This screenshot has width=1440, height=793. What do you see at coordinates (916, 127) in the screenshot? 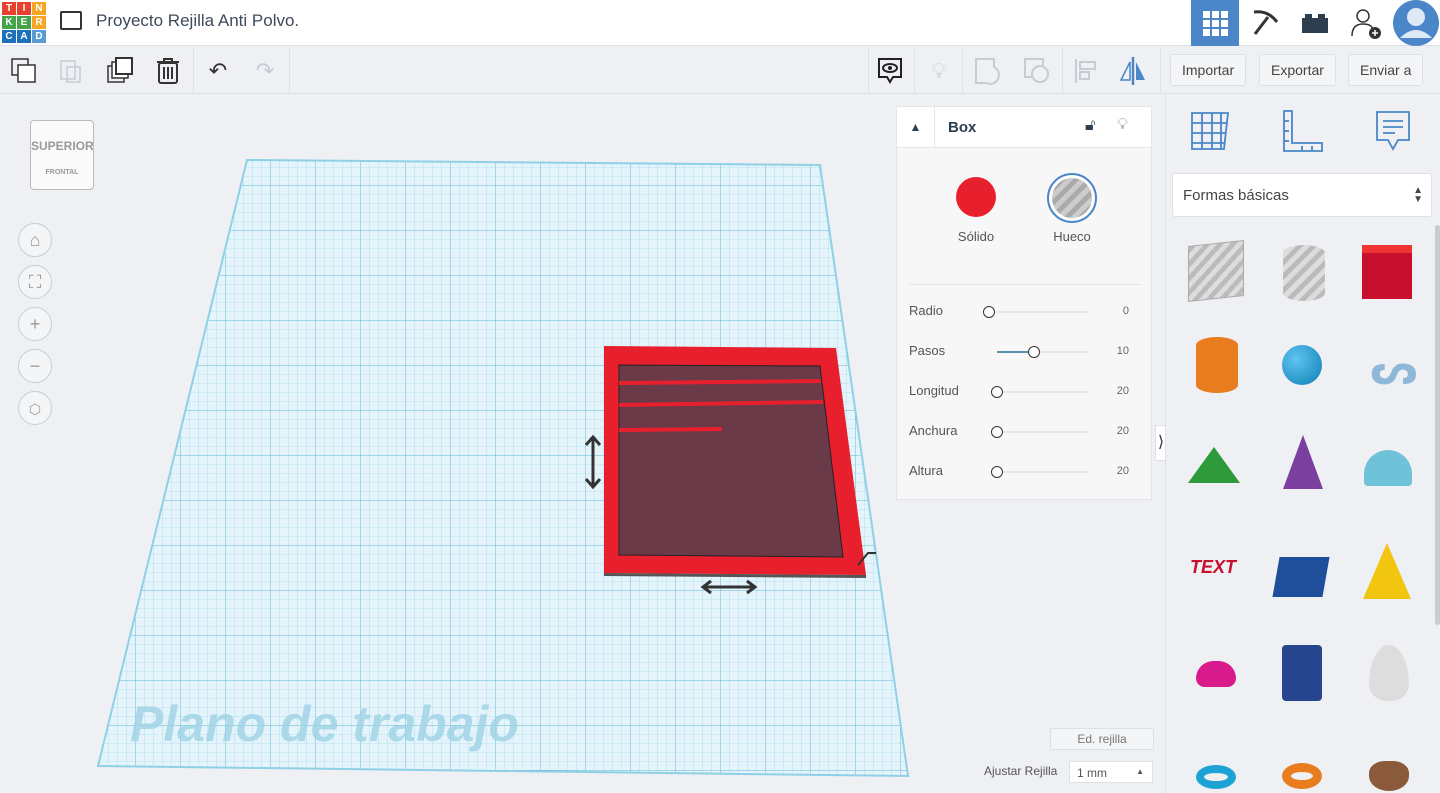
I see `collapse-inspector-button: ▲` at bounding box center [916, 127].